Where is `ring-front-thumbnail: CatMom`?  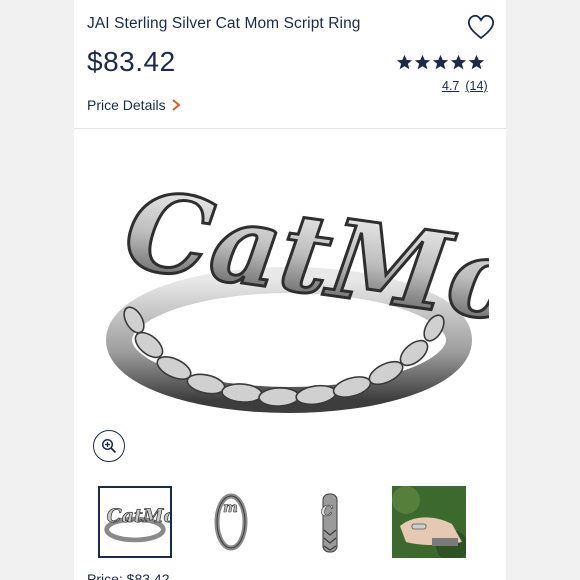 ring-front-thumbnail: CatMom is located at coordinates (148, 522).